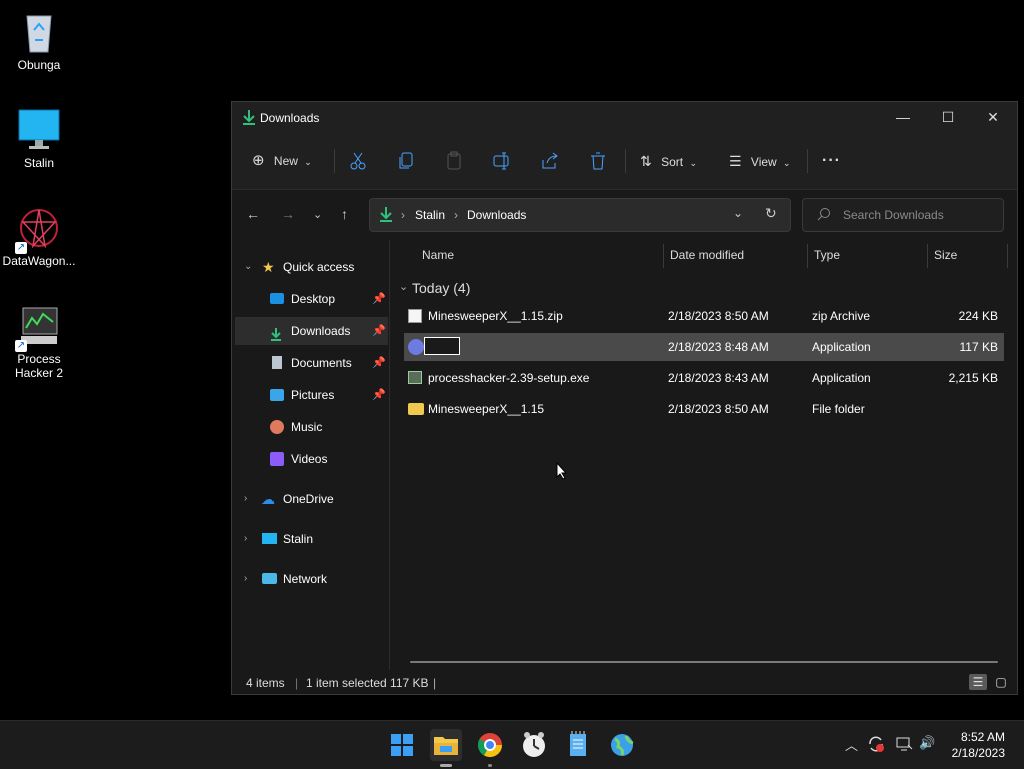 The height and width of the screenshot is (769, 1024). Describe the element at coordinates (319, 267) in the screenshot. I see `sidebar-label: Quick access` at that location.